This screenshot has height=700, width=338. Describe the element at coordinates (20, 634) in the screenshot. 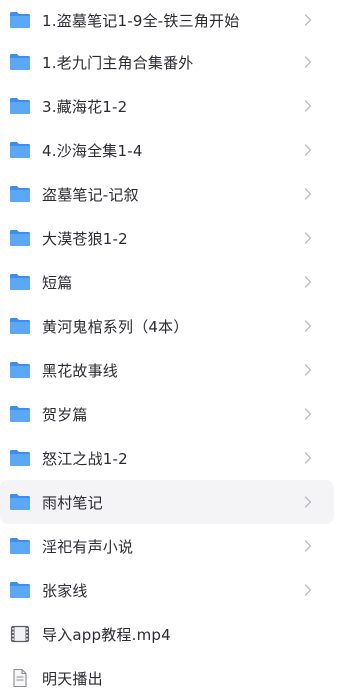

I see `video-file-icon` at that location.